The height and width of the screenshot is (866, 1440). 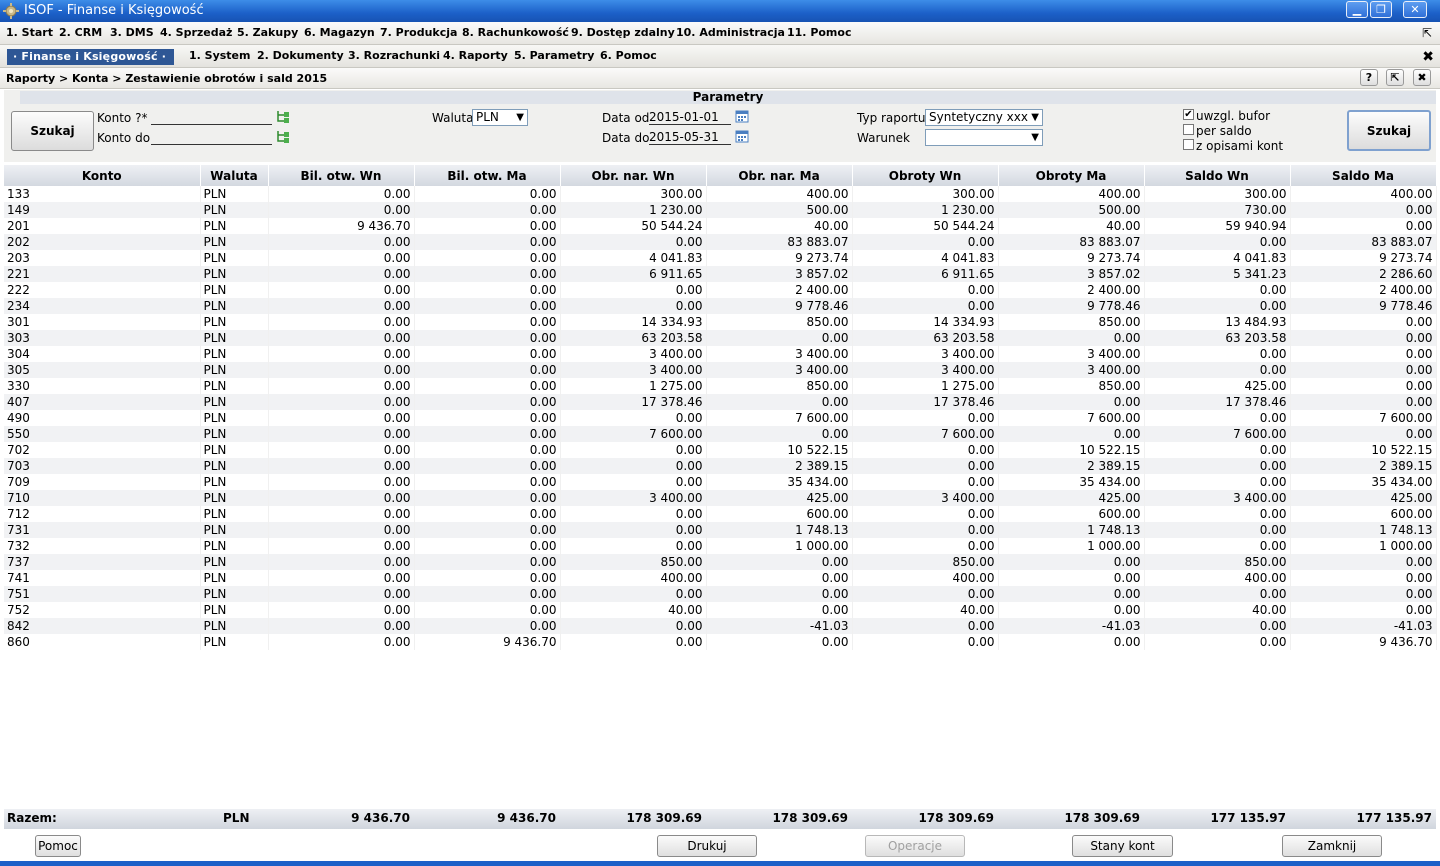 What do you see at coordinates (500, 117) in the screenshot?
I see `waluta-select: PLN ▼` at bounding box center [500, 117].